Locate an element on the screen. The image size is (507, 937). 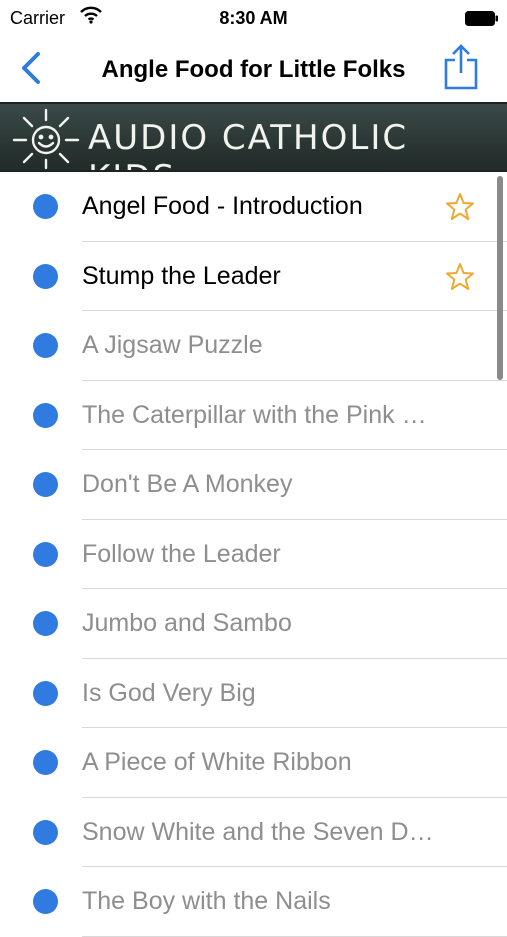
banner: AUDIO CATHOLIC KIDS is located at coordinates (253, 137).